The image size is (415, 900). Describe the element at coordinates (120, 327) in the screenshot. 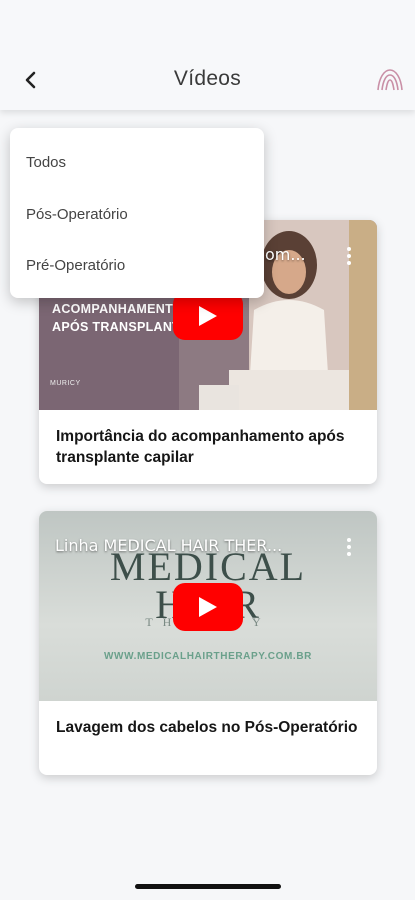

I see `thumbnail-caption-line: APÓS TRANSPLANTE` at that location.